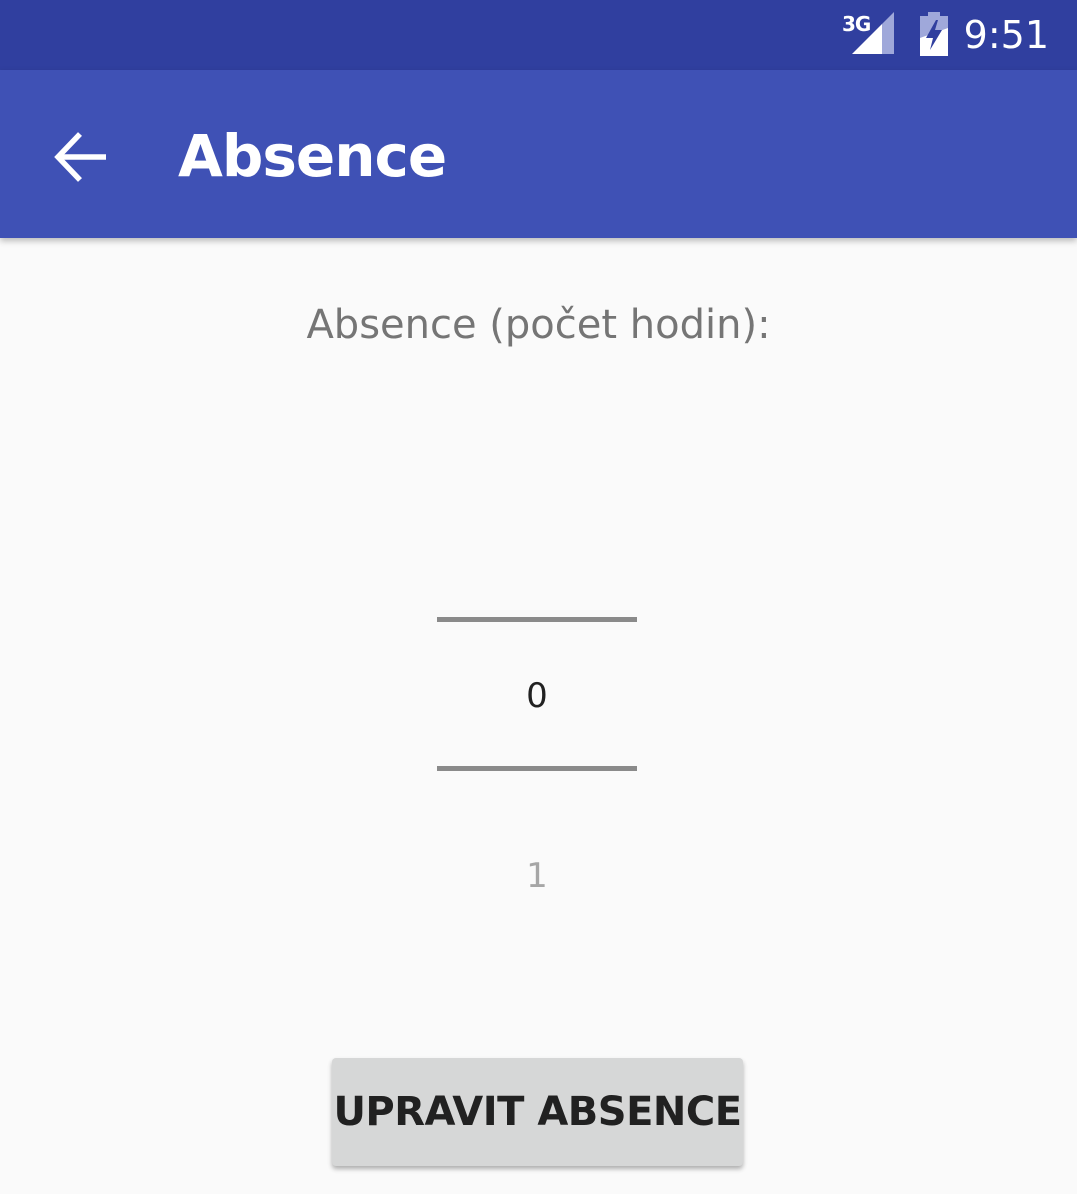  What do you see at coordinates (312, 156) in the screenshot?
I see `page-title: Absence` at bounding box center [312, 156].